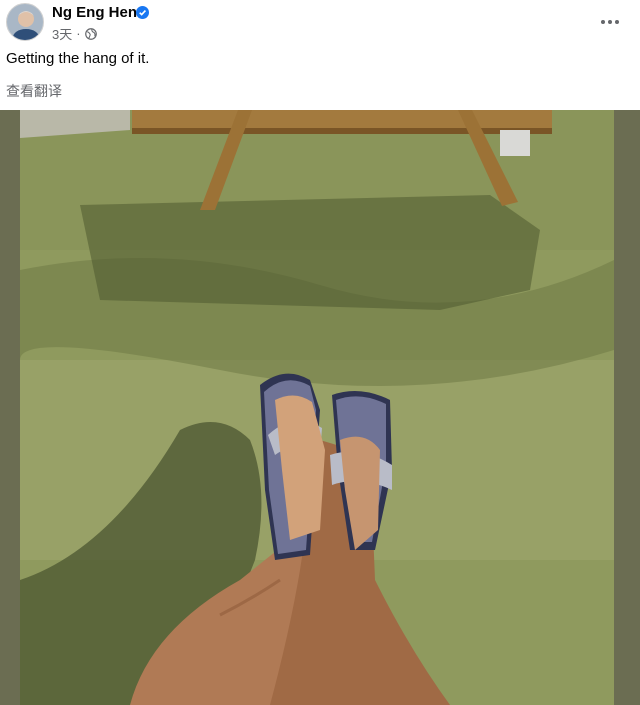  Describe the element at coordinates (62, 33) in the screenshot. I see `post-timestamp: 3天` at that location.